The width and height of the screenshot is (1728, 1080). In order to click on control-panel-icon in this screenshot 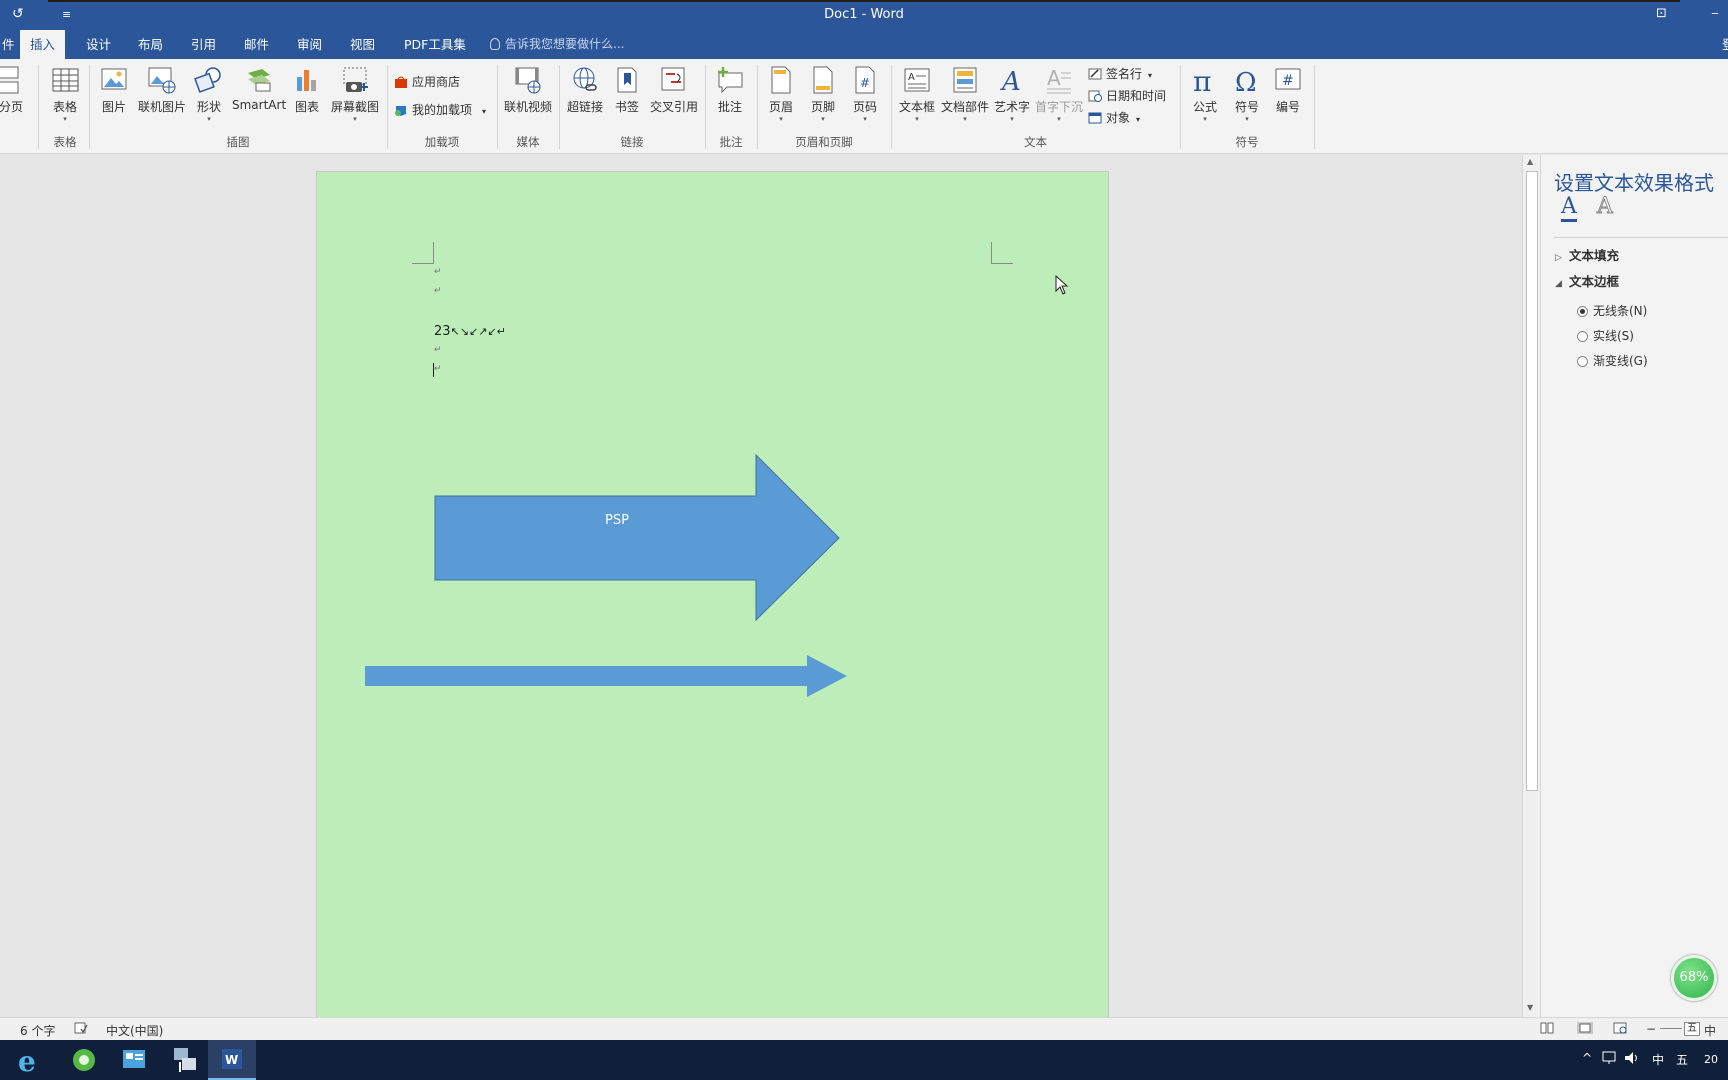, I will do `click(134, 1060)`.